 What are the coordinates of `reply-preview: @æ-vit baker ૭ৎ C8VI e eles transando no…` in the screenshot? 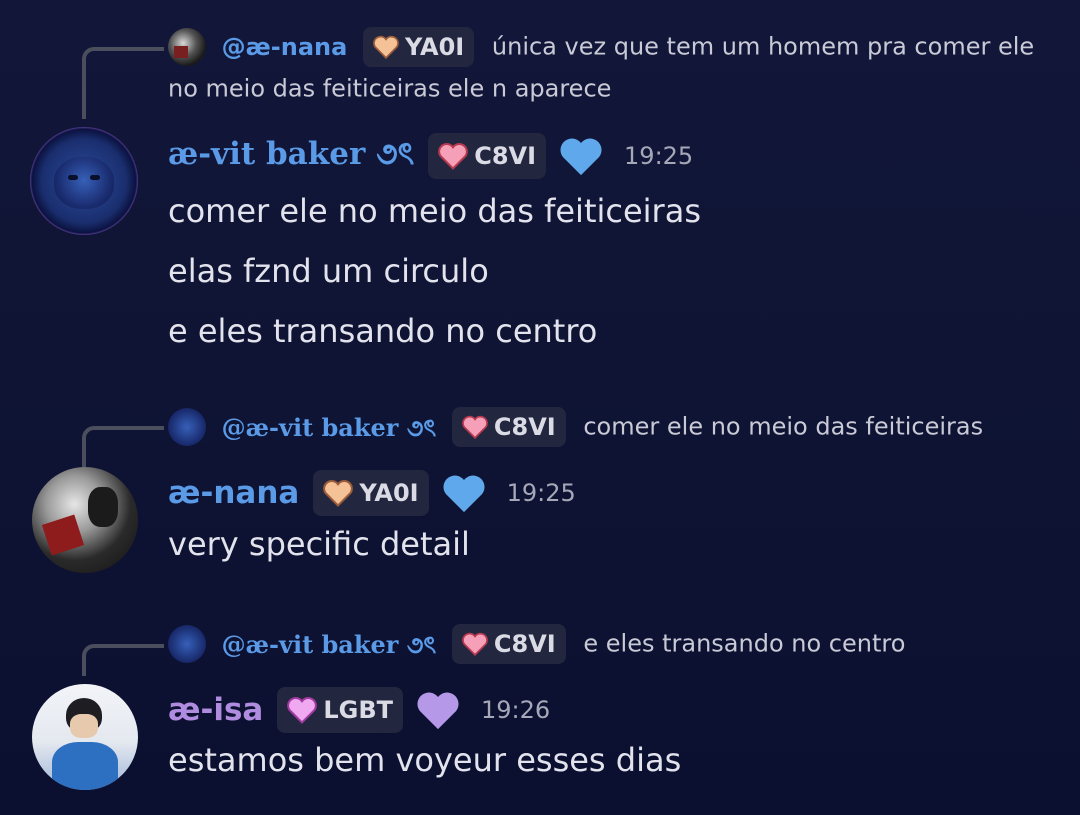 It's located at (604, 644).